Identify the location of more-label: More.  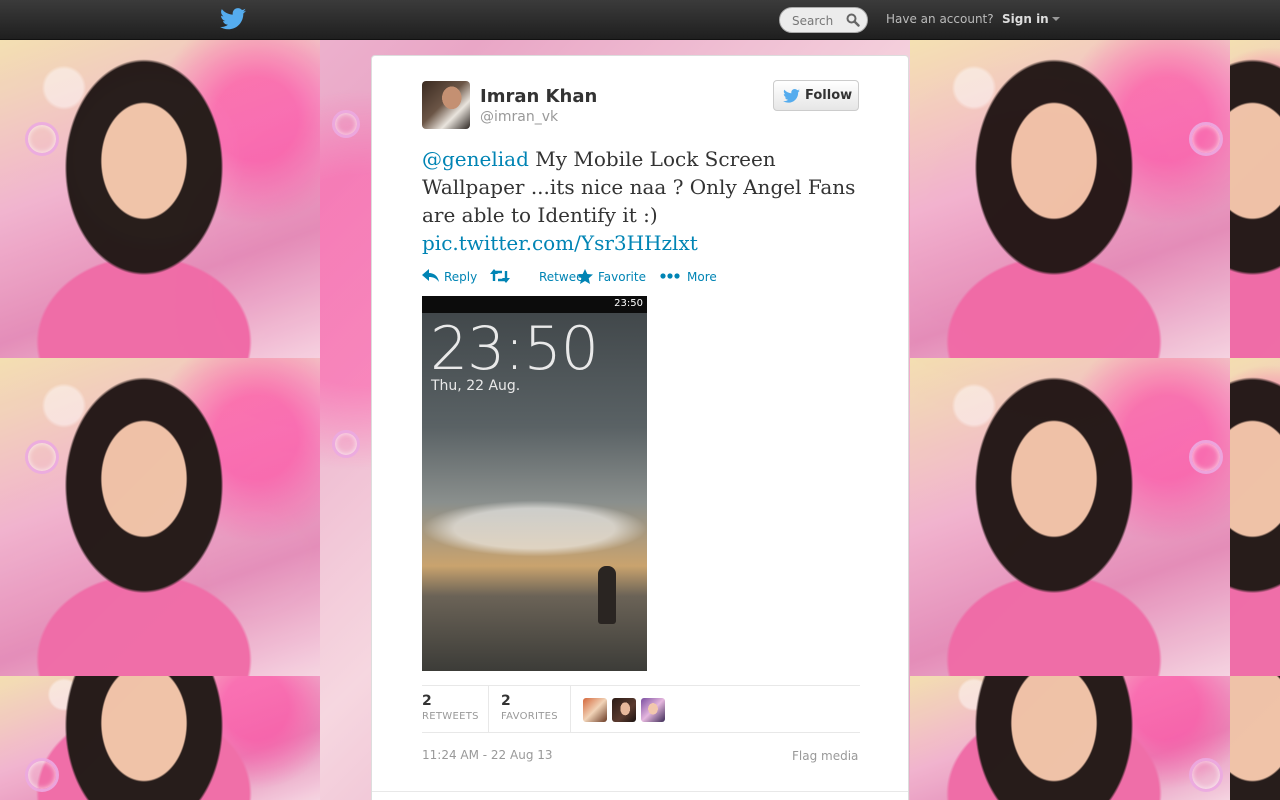
(702, 277).